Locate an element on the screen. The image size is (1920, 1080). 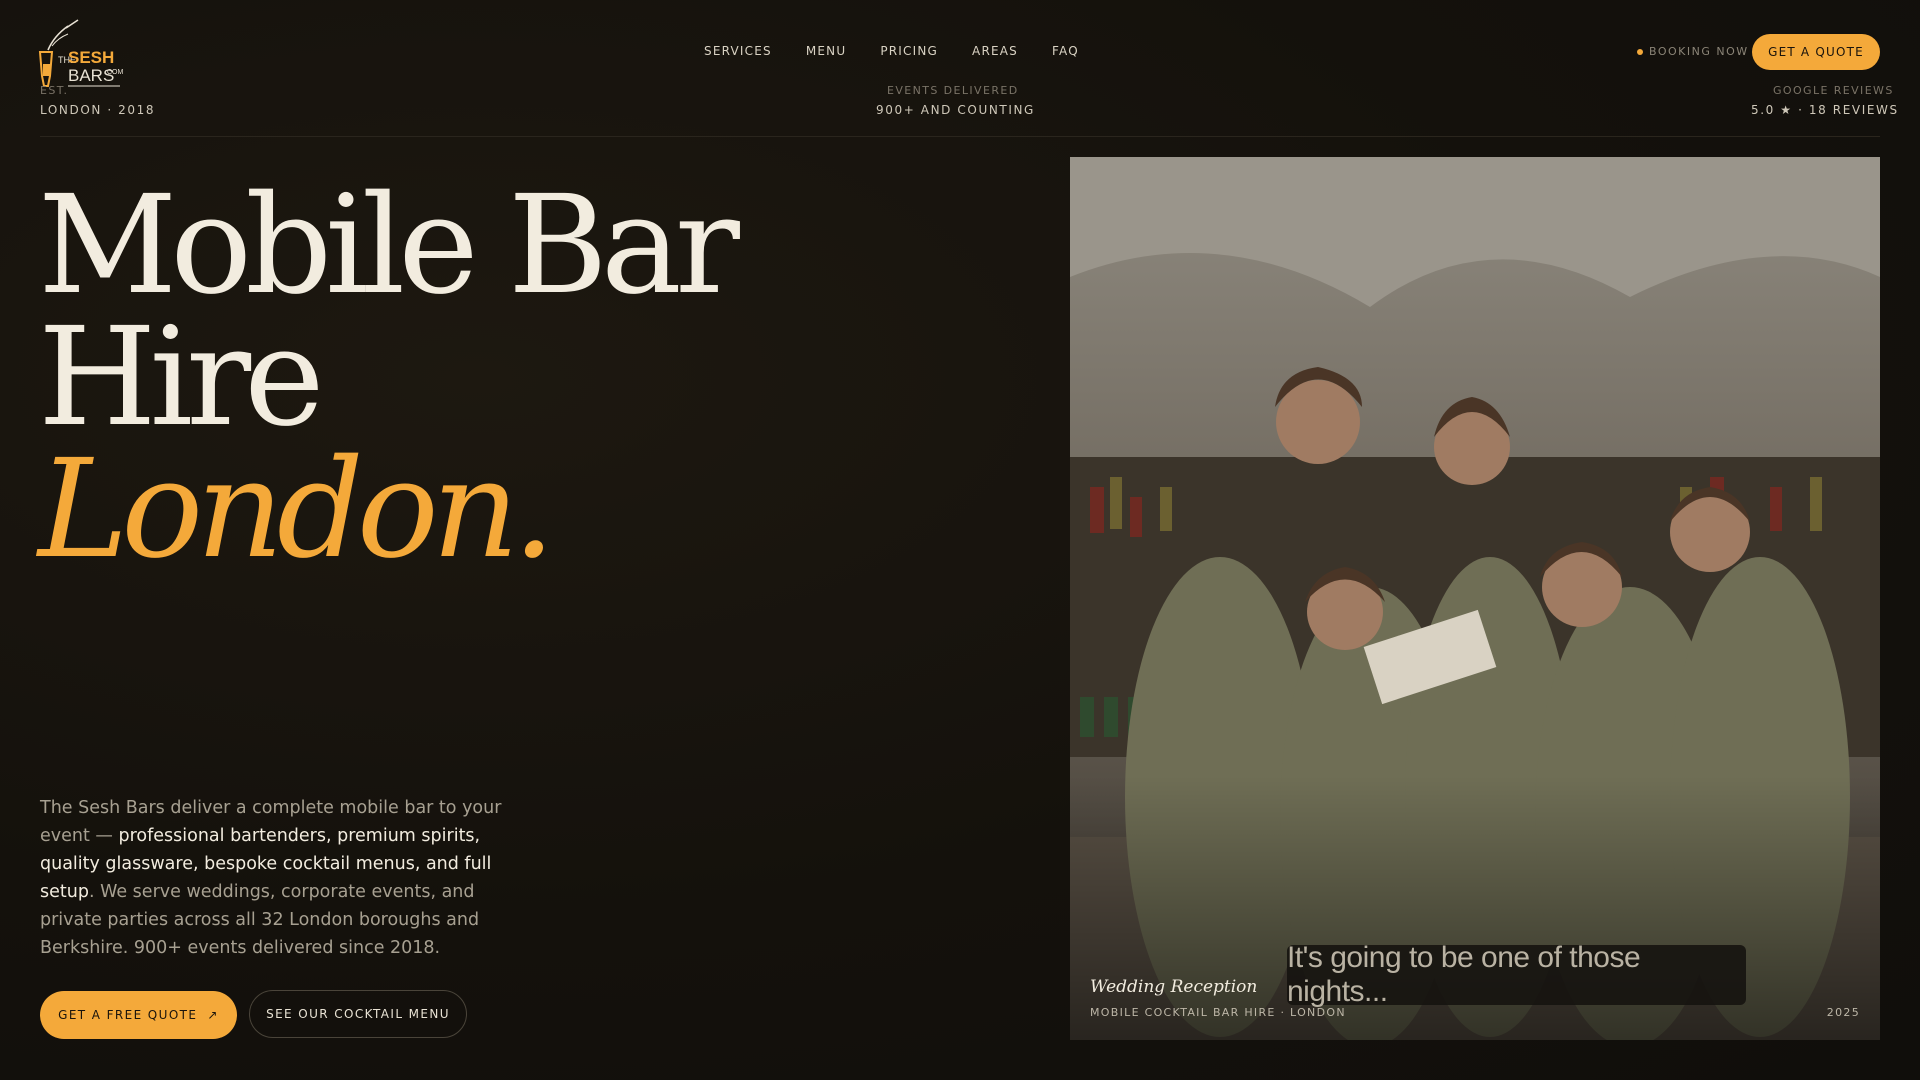
booking-status: BOOKING NOW is located at coordinates (1693, 51).